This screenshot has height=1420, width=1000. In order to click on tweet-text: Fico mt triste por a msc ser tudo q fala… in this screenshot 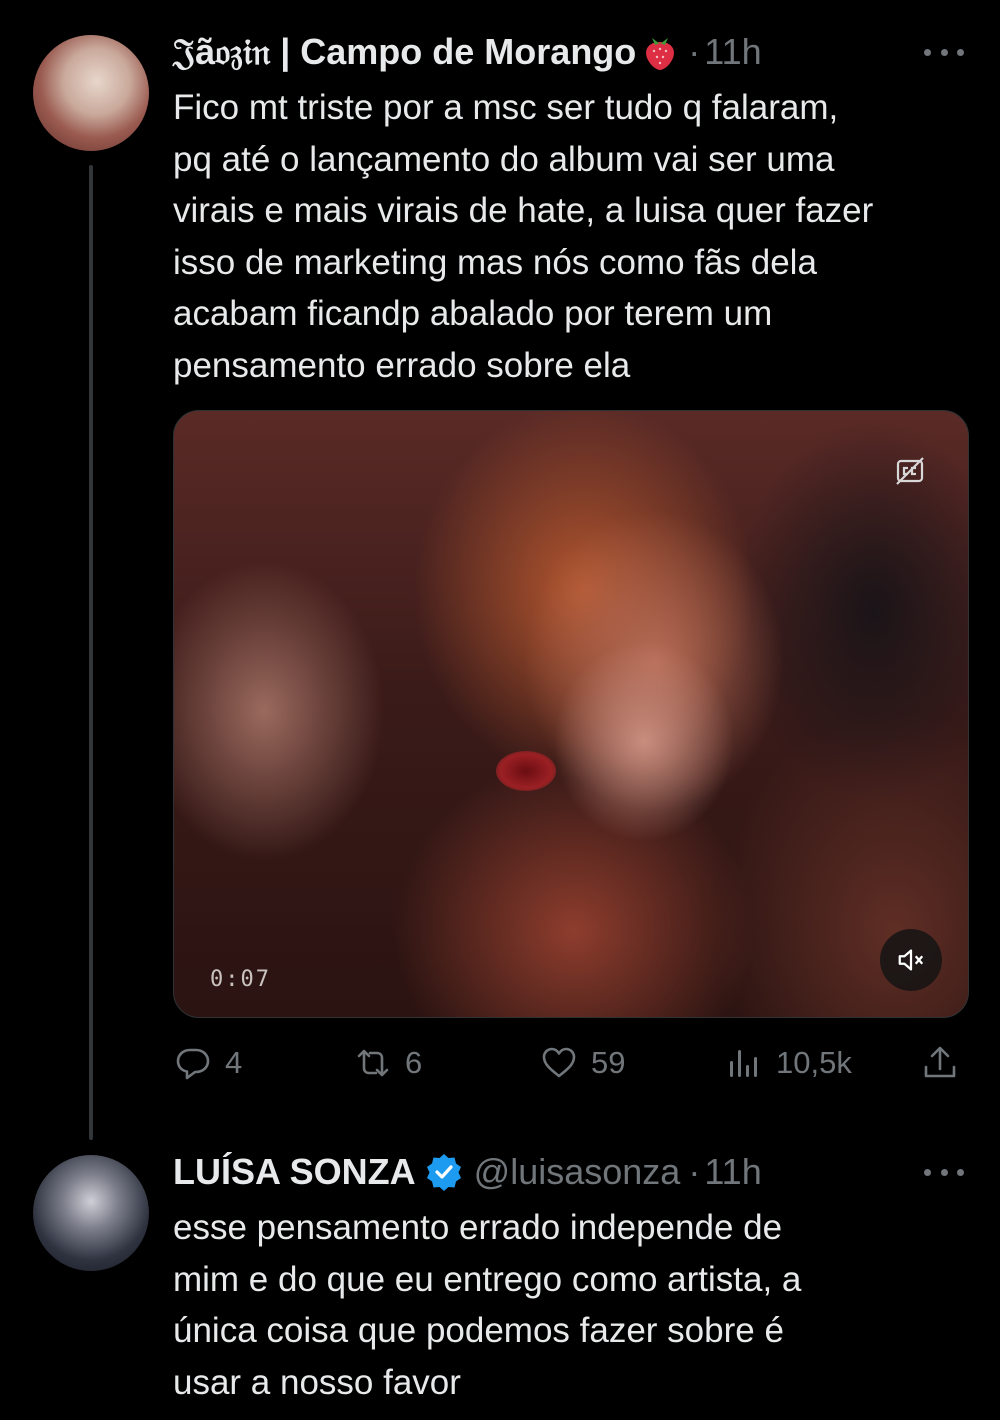, I will do `click(523, 236)`.